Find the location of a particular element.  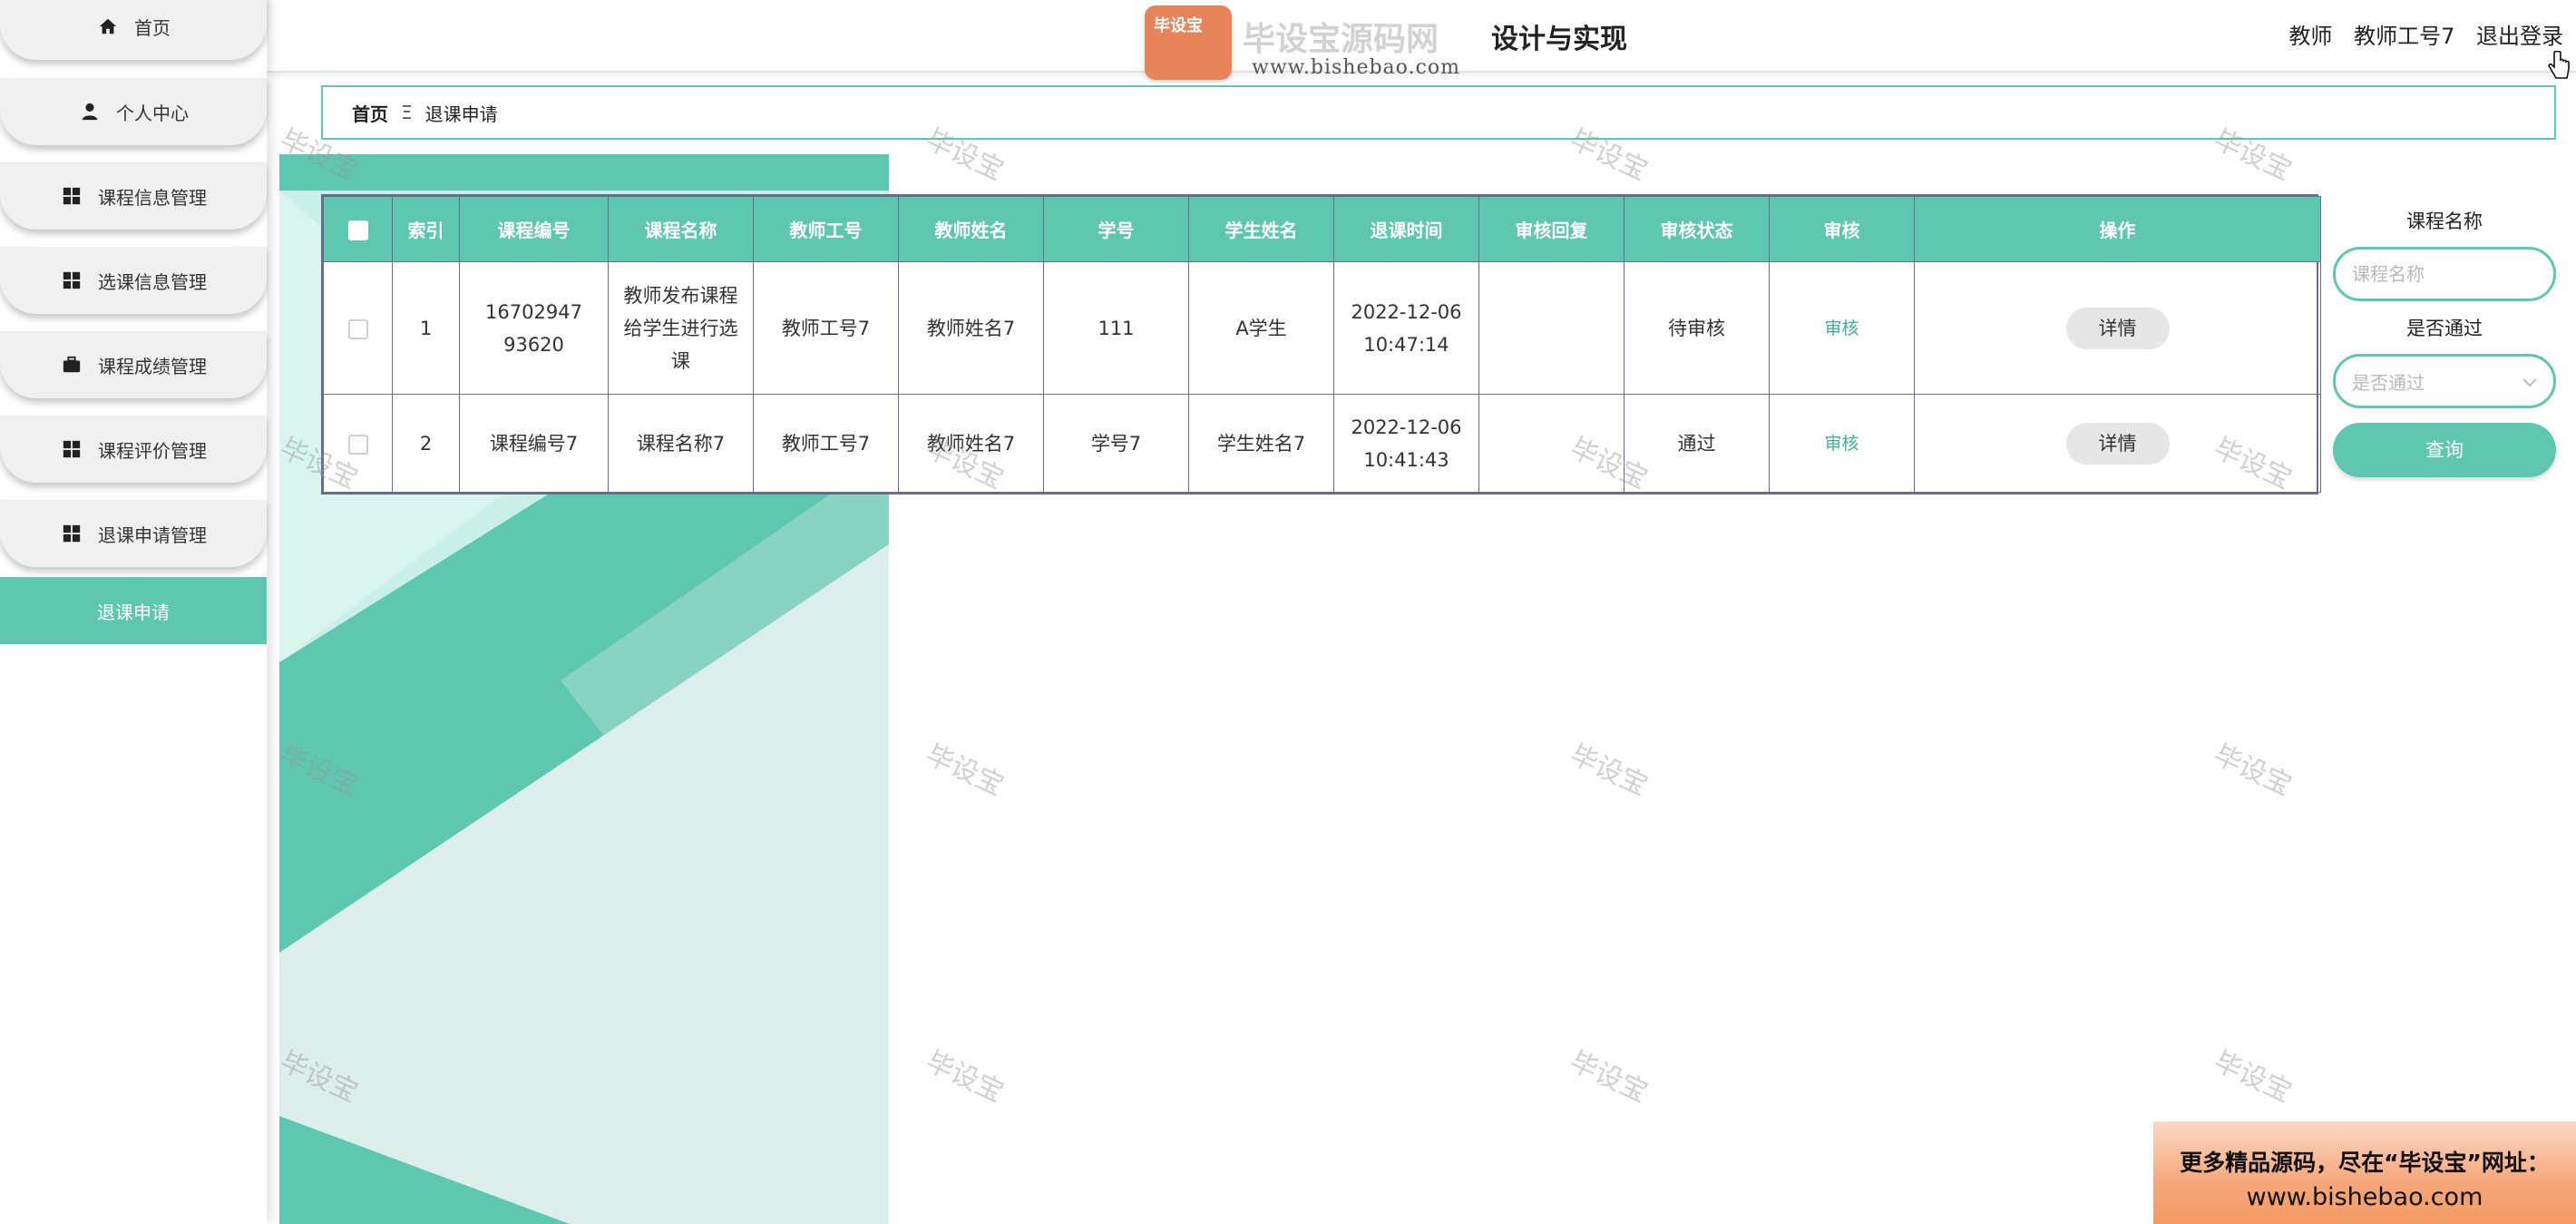

sidebar-subitem-label: 退课申请 is located at coordinates (133, 612).